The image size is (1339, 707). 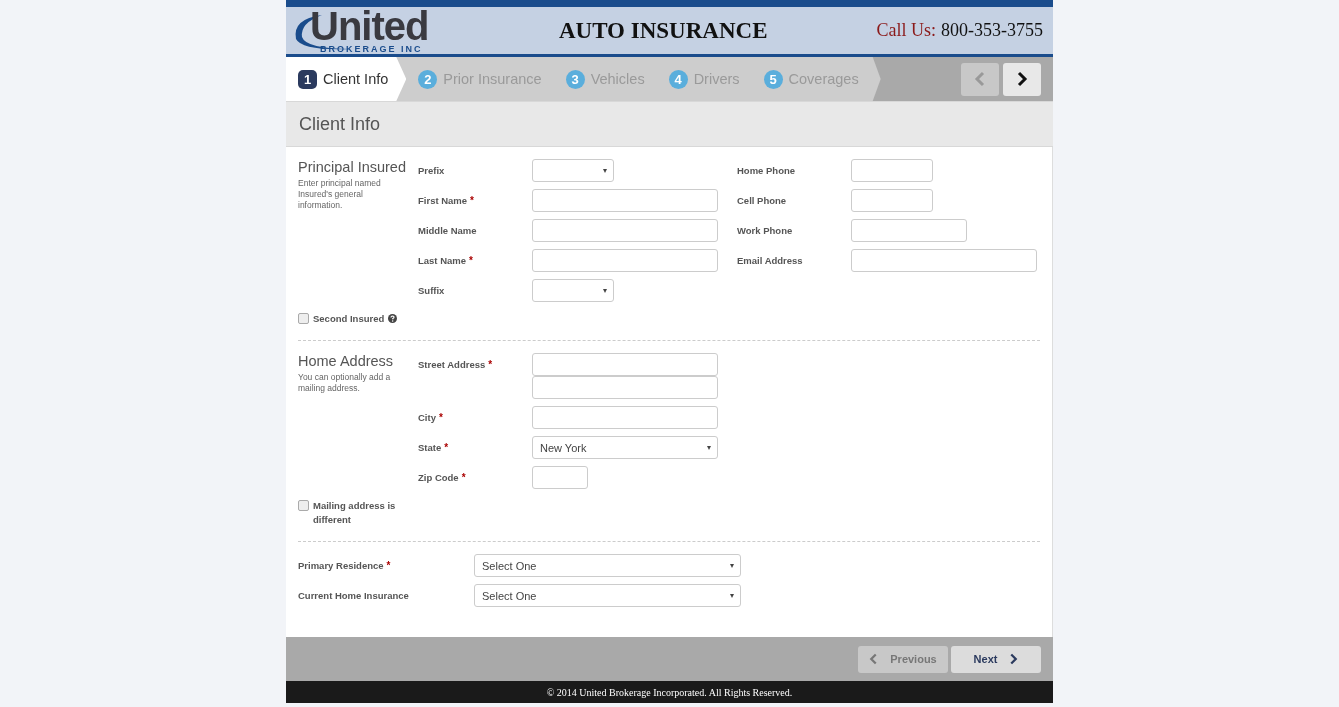 What do you see at coordinates (980, 79) in the screenshot?
I see `chevron-left-icon` at bounding box center [980, 79].